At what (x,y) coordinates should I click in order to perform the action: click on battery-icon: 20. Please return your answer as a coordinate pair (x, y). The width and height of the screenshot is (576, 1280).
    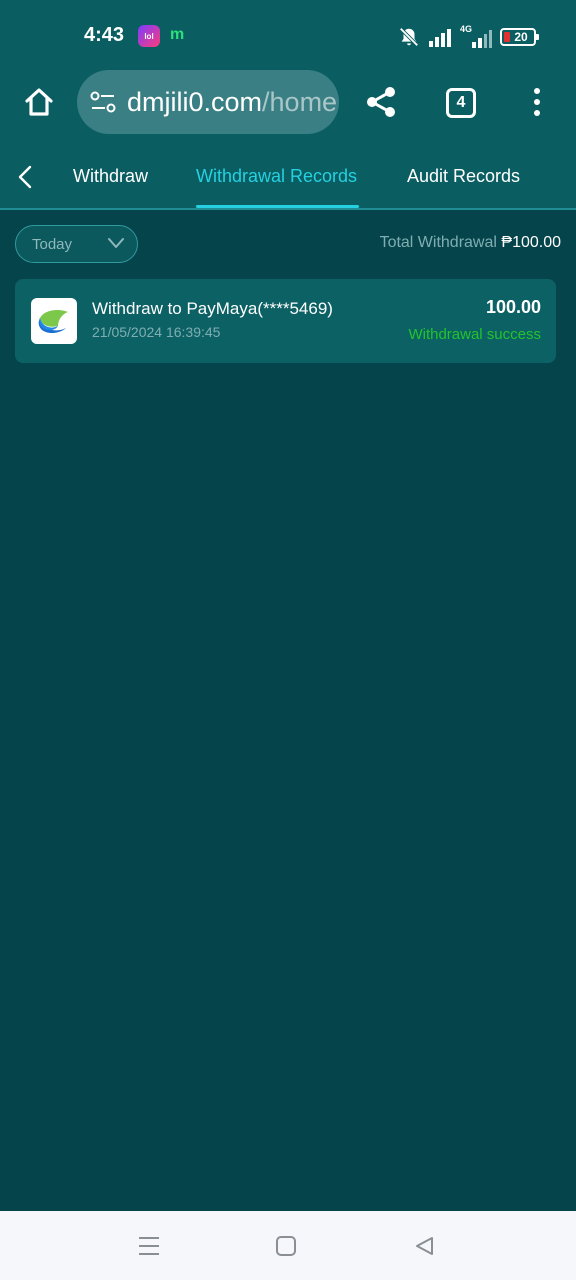
    Looking at the image, I should click on (519, 37).